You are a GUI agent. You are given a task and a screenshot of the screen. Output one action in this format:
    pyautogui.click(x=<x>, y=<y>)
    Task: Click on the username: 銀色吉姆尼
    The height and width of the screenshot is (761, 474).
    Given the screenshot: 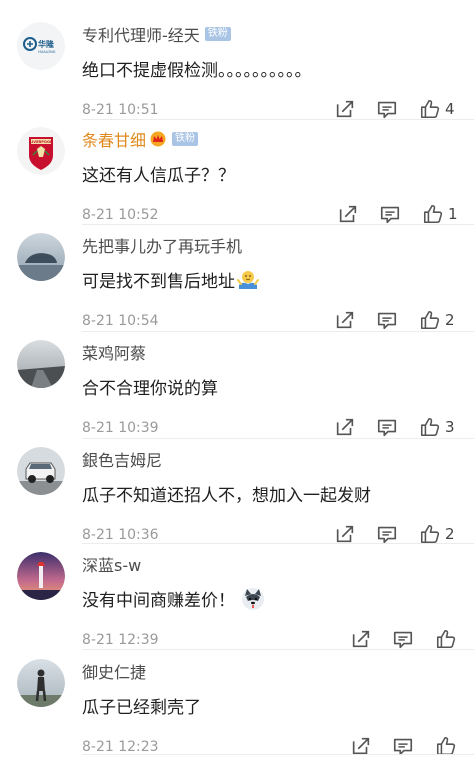 What is the action you would take?
    pyautogui.click(x=122, y=459)
    